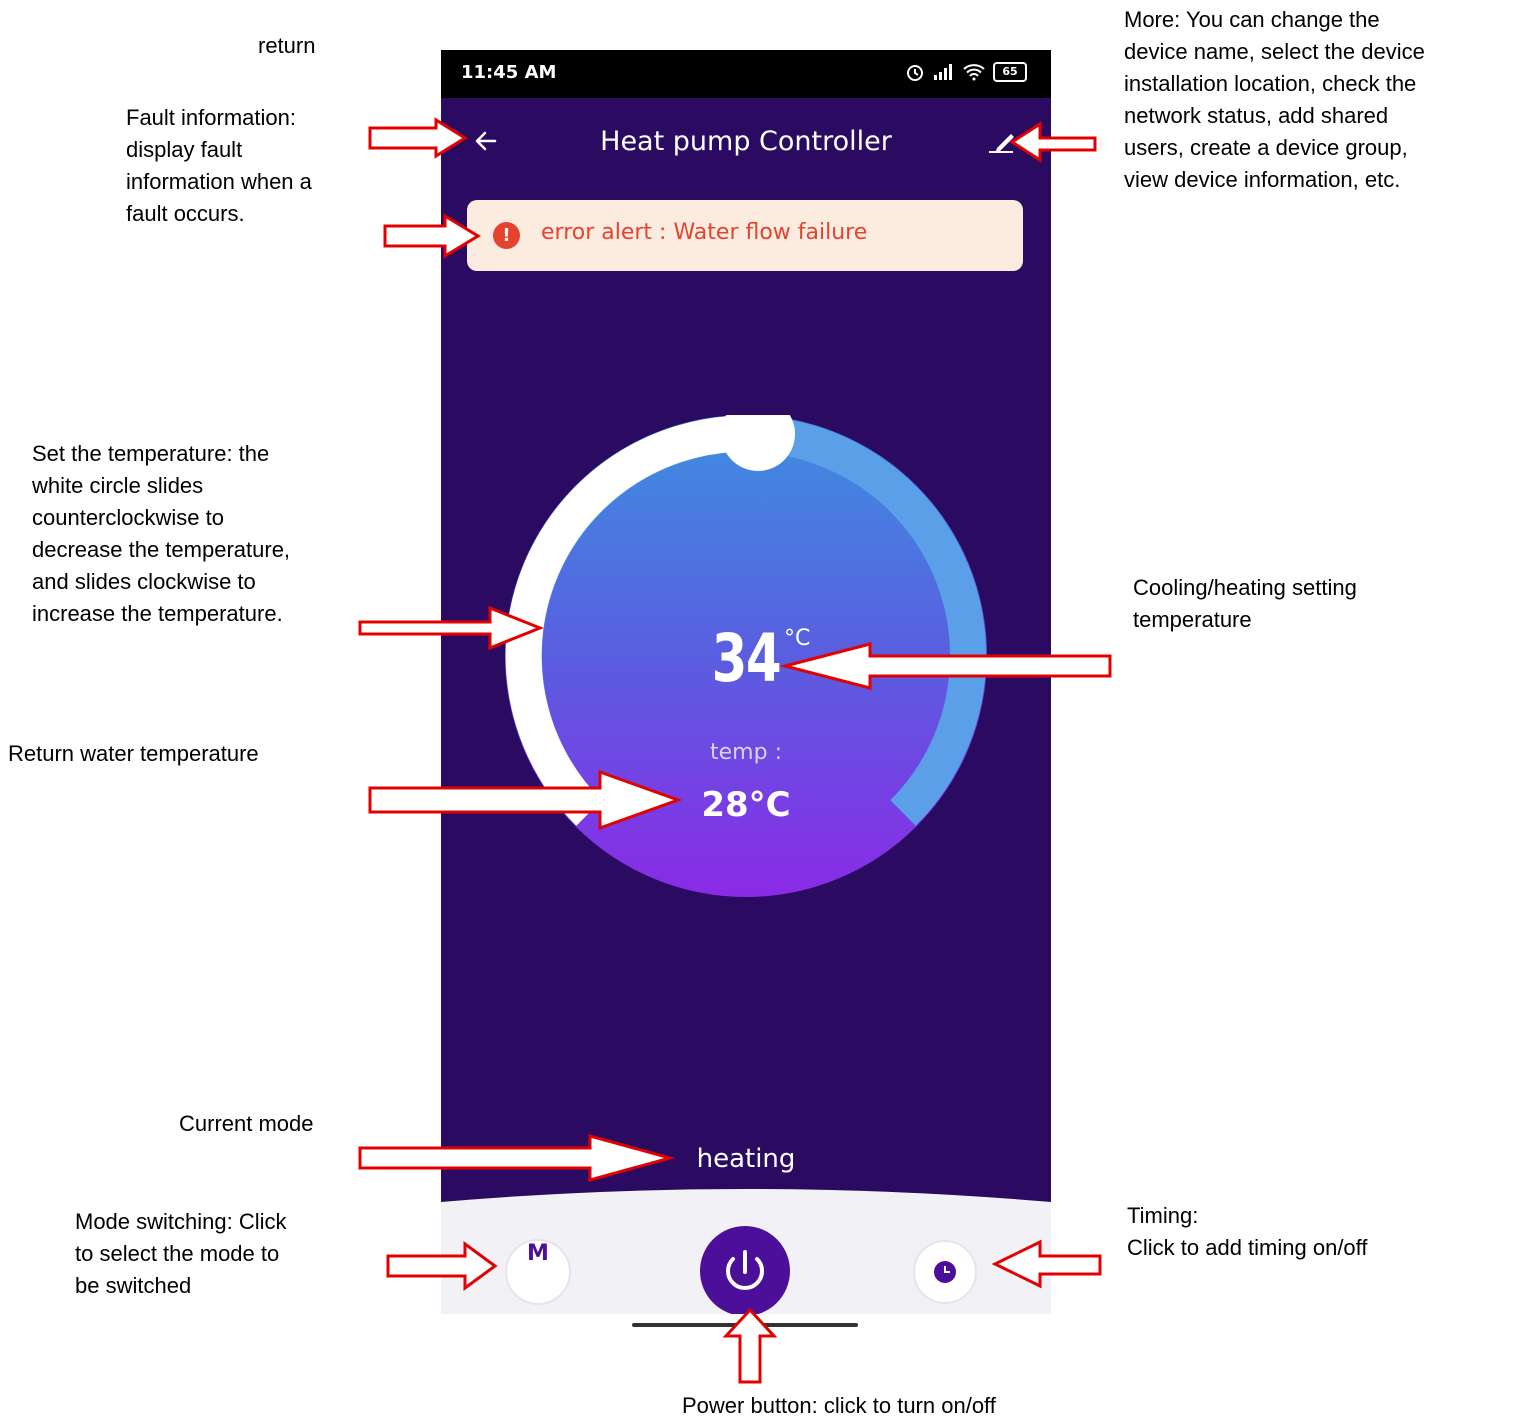 This screenshot has width=1514, height=1424. What do you see at coordinates (746, 805) in the screenshot?
I see `current-temperature: 28°C` at bounding box center [746, 805].